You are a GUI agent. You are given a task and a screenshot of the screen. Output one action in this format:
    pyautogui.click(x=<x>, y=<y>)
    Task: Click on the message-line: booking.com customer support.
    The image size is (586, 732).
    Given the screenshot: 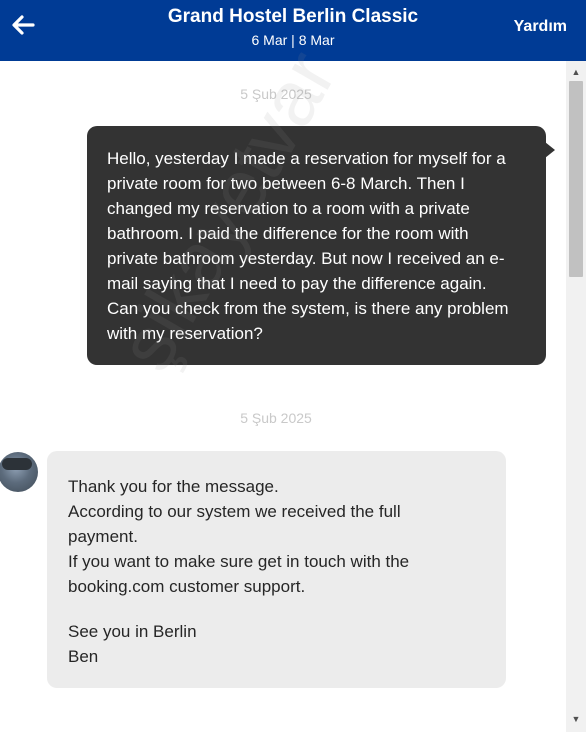 What is the action you would take?
    pyautogui.click(x=187, y=586)
    